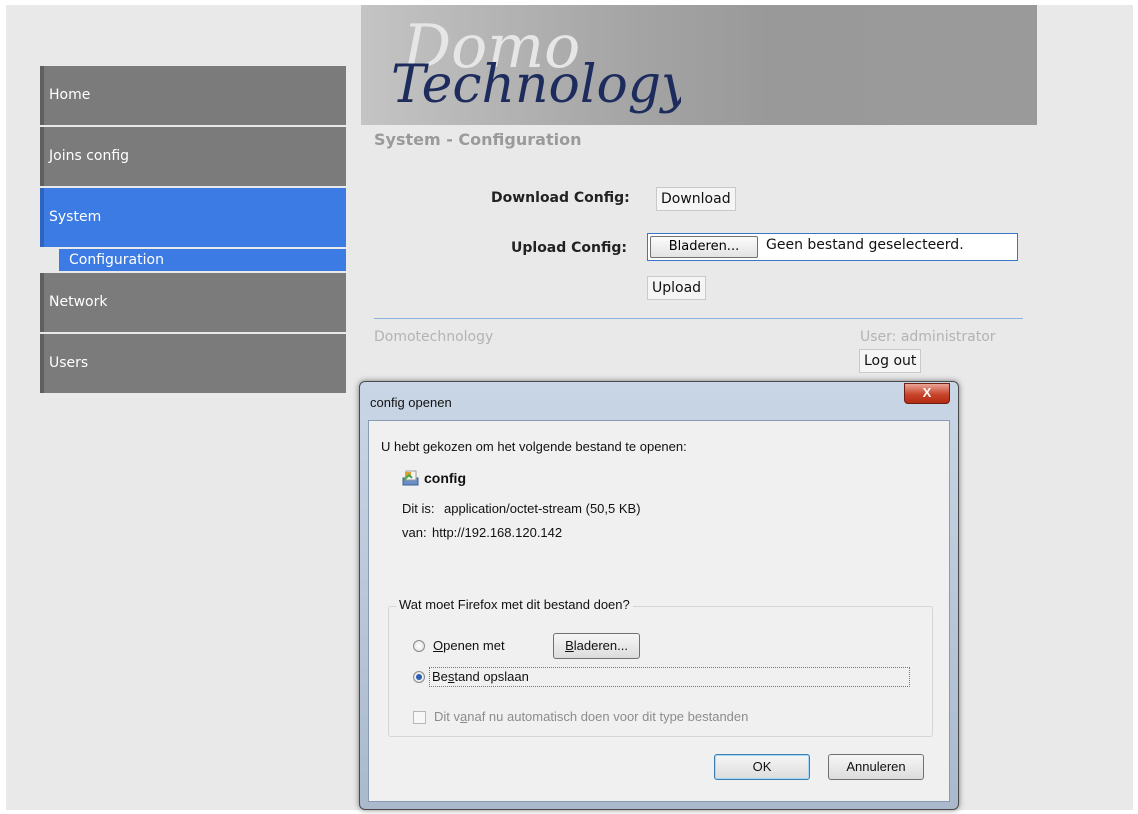  What do you see at coordinates (469, 645) in the screenshot?
I see `open-with-label: Openen met` at bounding box center [469, 645].